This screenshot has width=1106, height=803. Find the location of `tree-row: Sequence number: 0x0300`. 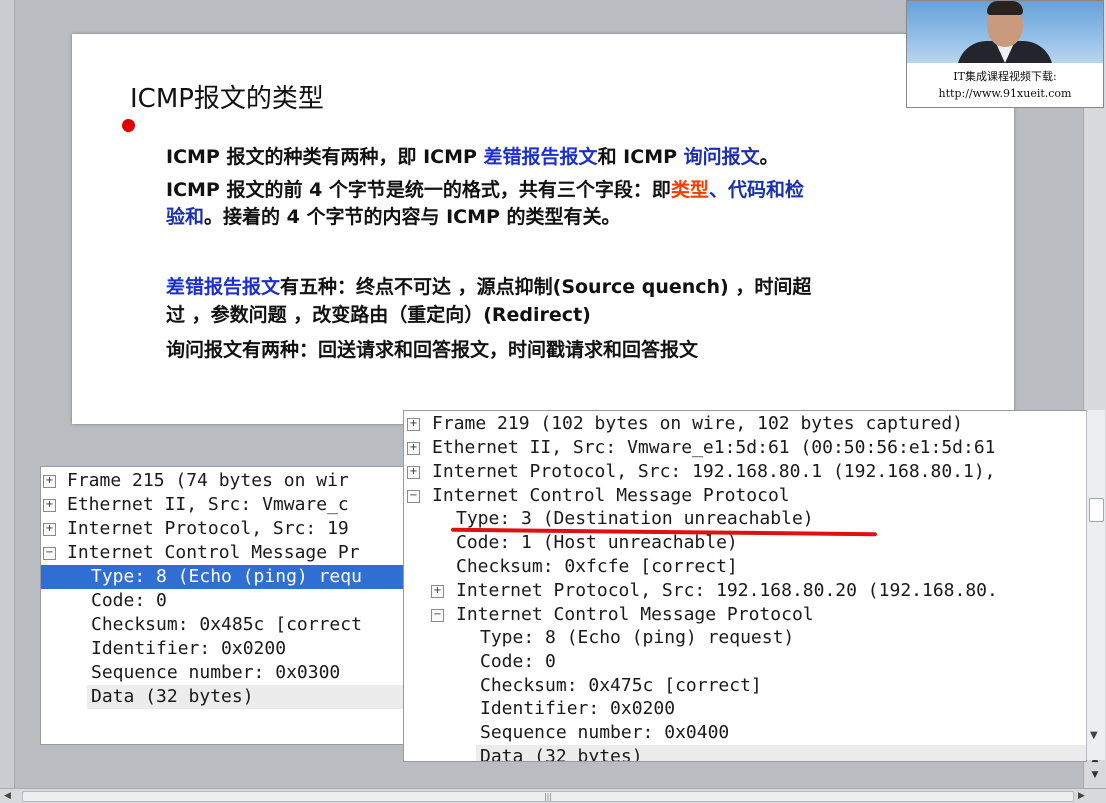

tree-row: Sequence number: 0x0300 is located at coordinates (222, 673).